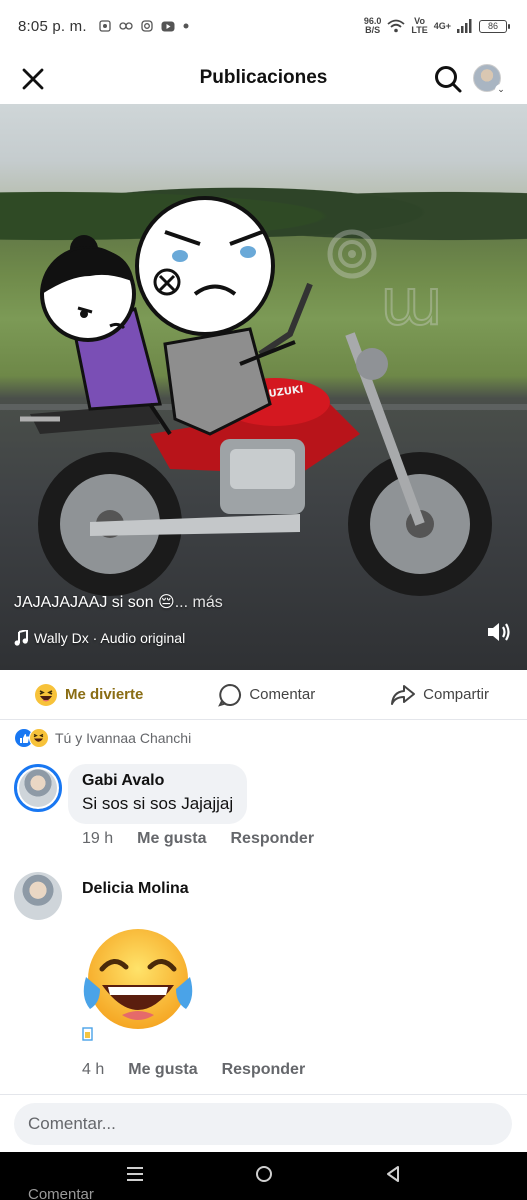 Image resolution: width=527 pixels, height=1200 pixels. What do you see at coordinates (501, 90) in the screenshot?
I see `chevron-down-icon: ⌄` at bounding box center [501, 90].